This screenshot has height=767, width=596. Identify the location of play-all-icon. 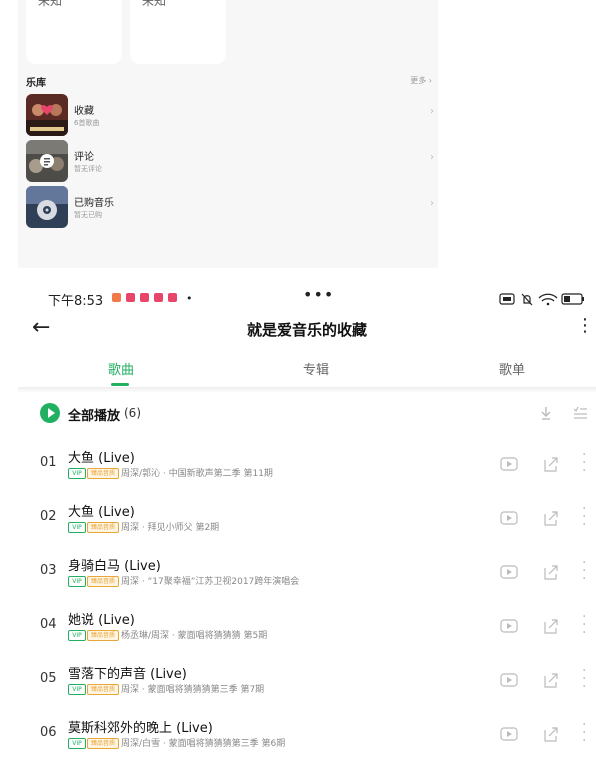
(50, 413).